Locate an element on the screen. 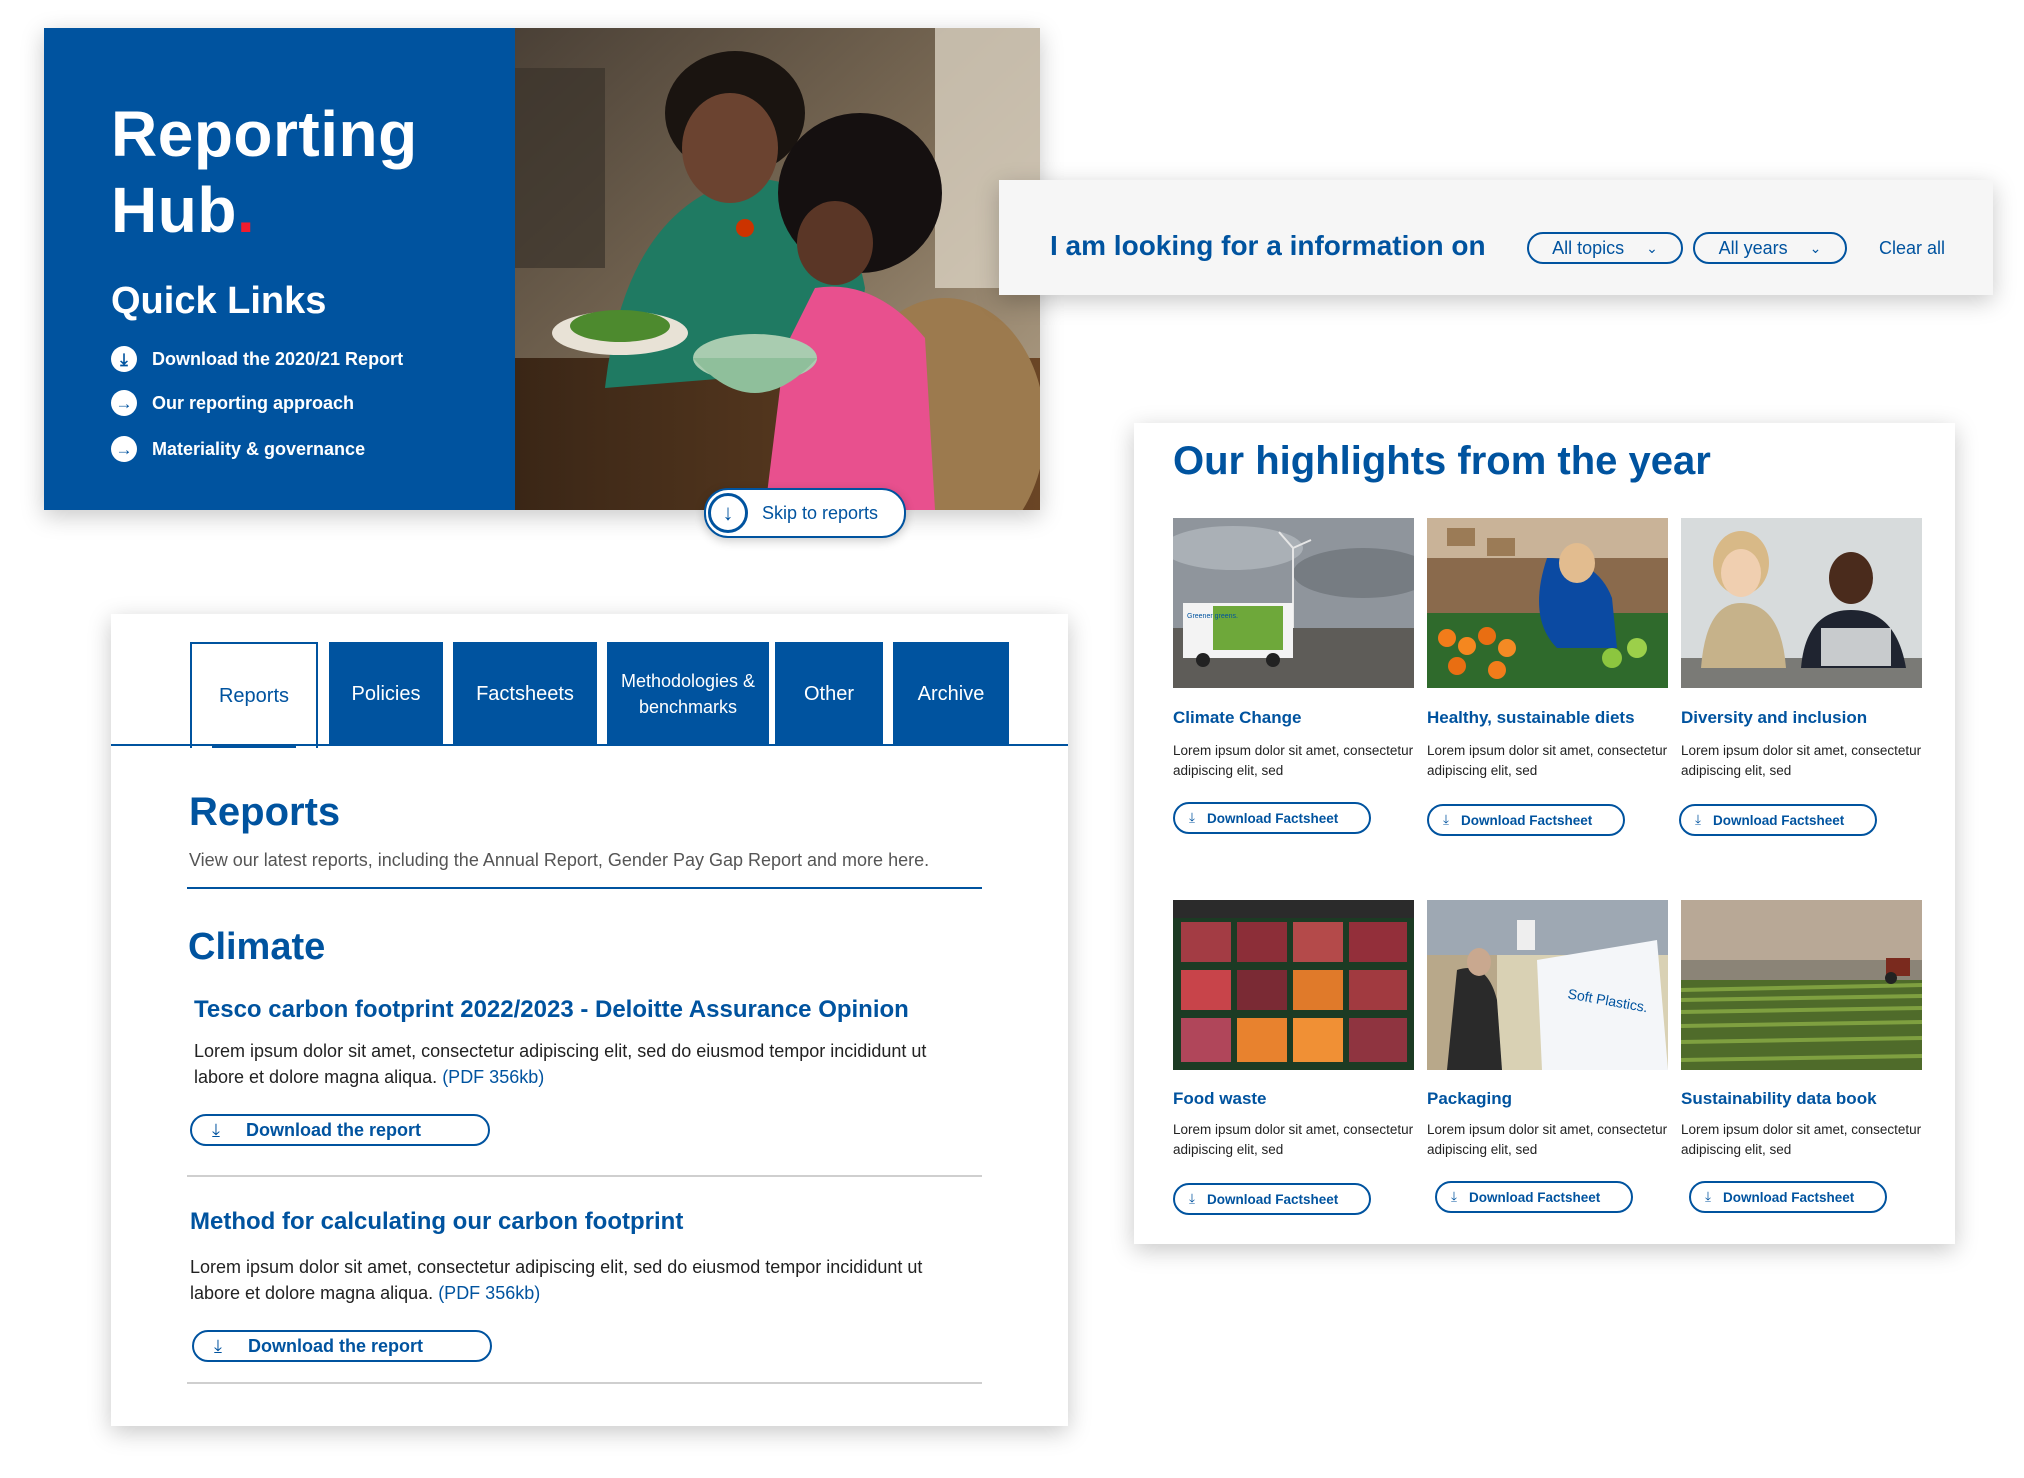 Image resolution: width=2024 pixels, height=1478 pixels. tab-label: Reports is located at coordinates (254, 696).